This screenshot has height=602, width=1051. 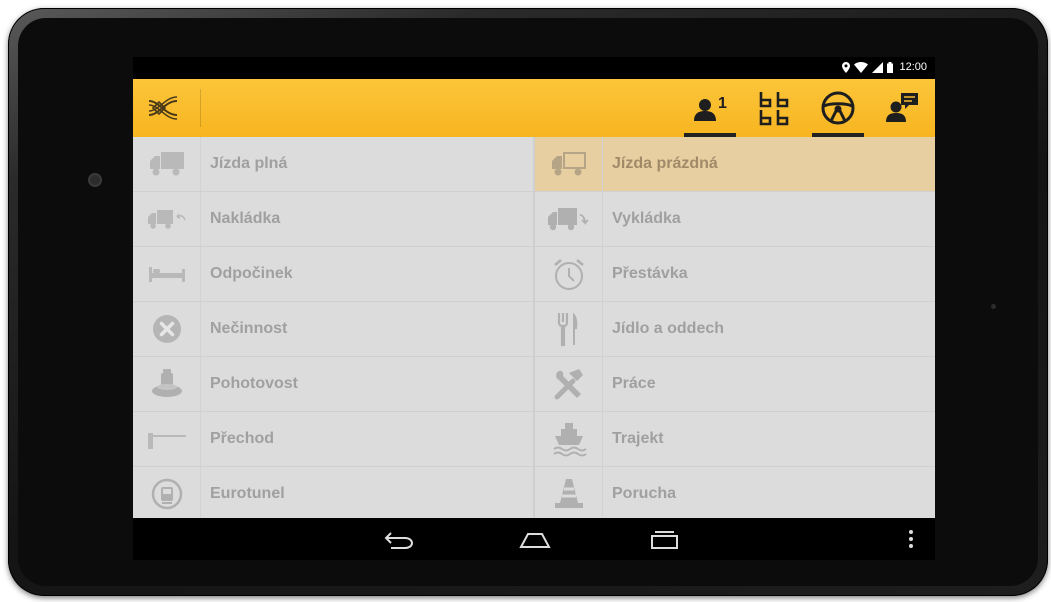 I want to click on back-icon, so click(x=399, y=539).